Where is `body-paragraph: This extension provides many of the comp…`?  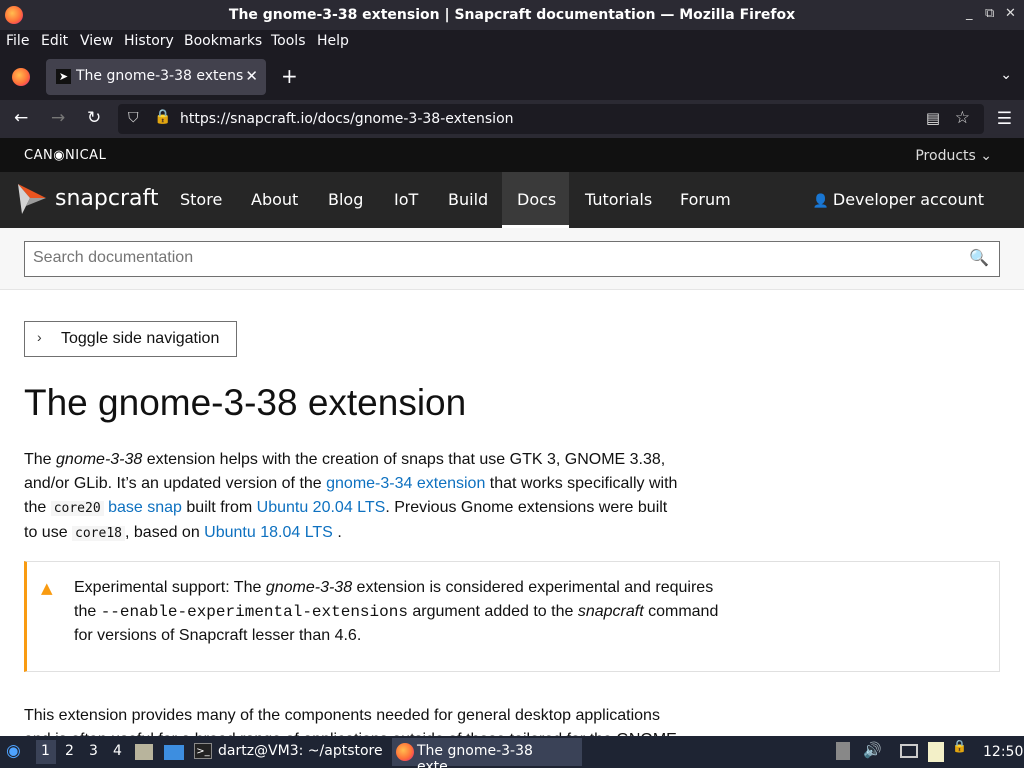 body-paragraph: This extension provides many of the comp… is located at coordinates (350, 721).